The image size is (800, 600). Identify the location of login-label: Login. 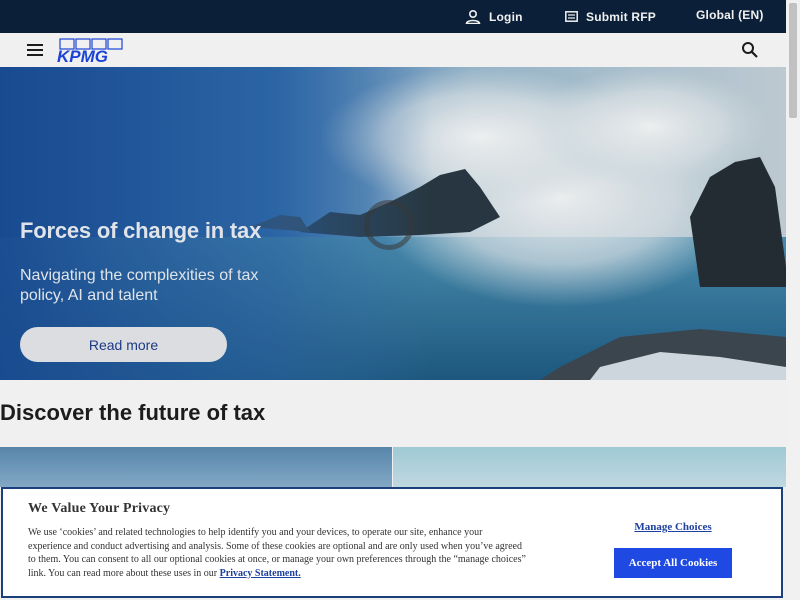
(506, 16).